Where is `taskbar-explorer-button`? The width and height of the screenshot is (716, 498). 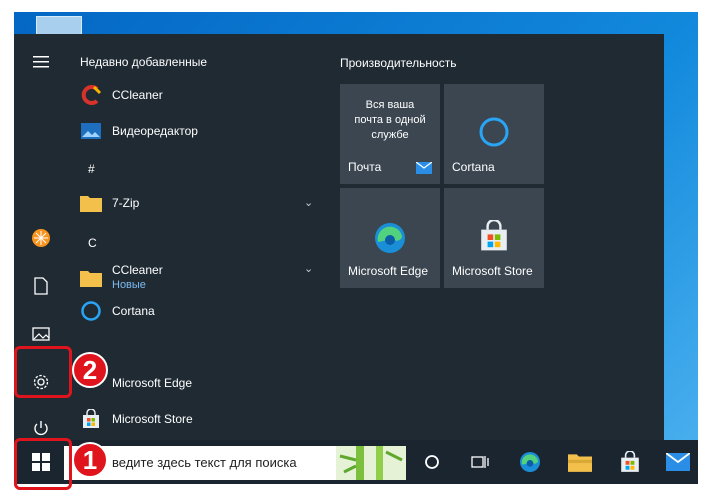
taskbar-explorer-button is located at coordinates (580, 462).